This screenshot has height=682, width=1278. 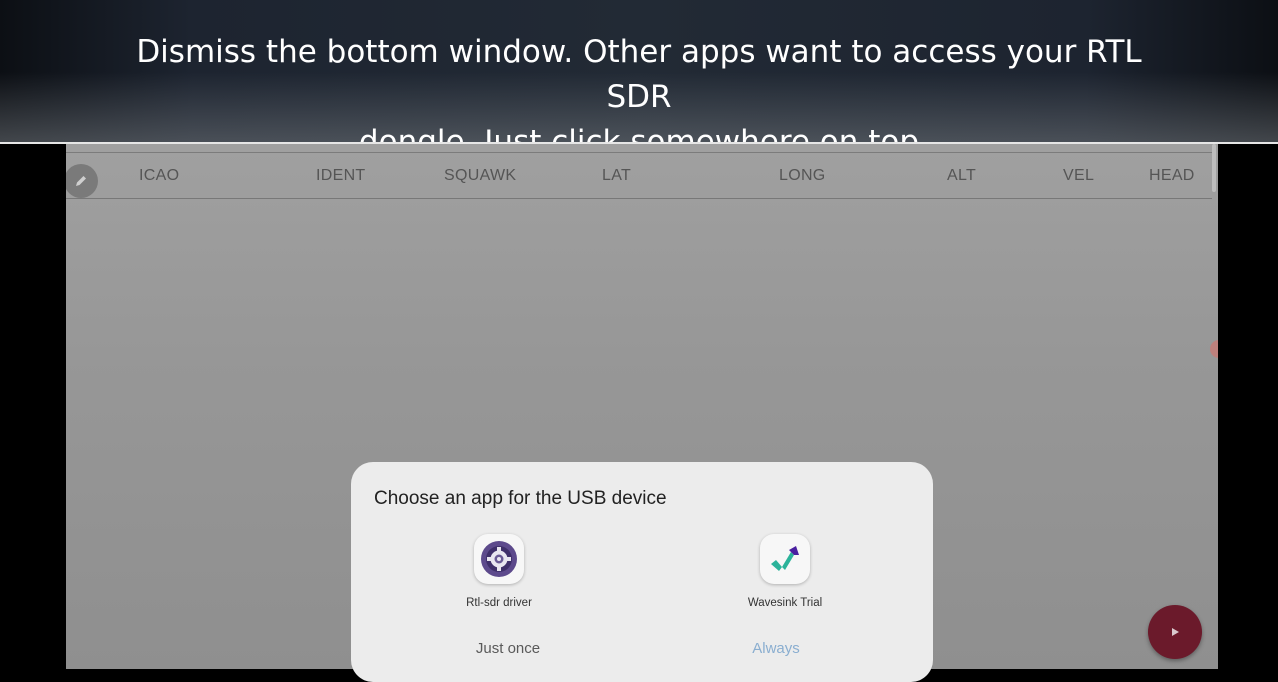 What do you see at coordinates (81, 181) in the screenshot?
I see `pencil-icon` at bounding box center [81, 181].